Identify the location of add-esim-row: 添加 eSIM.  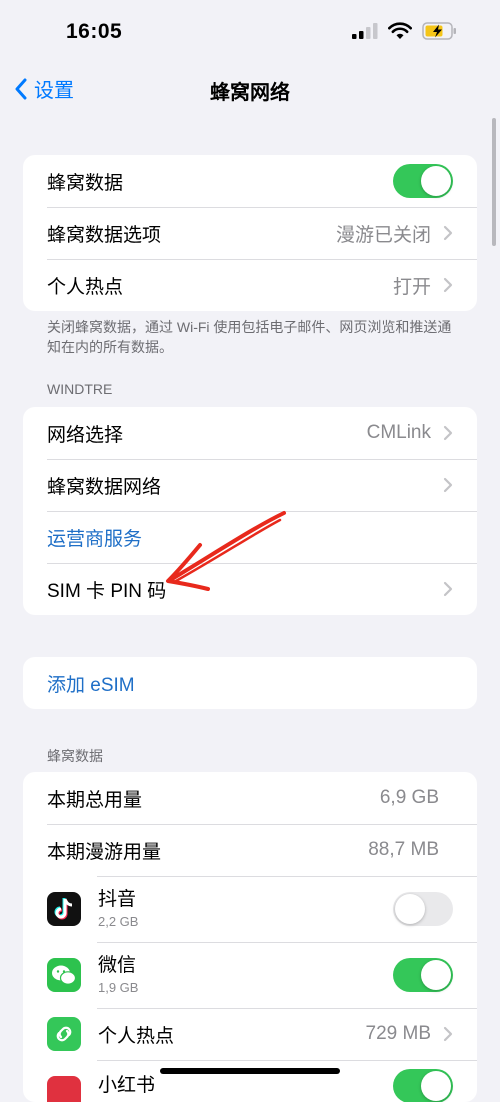
(250, 683).